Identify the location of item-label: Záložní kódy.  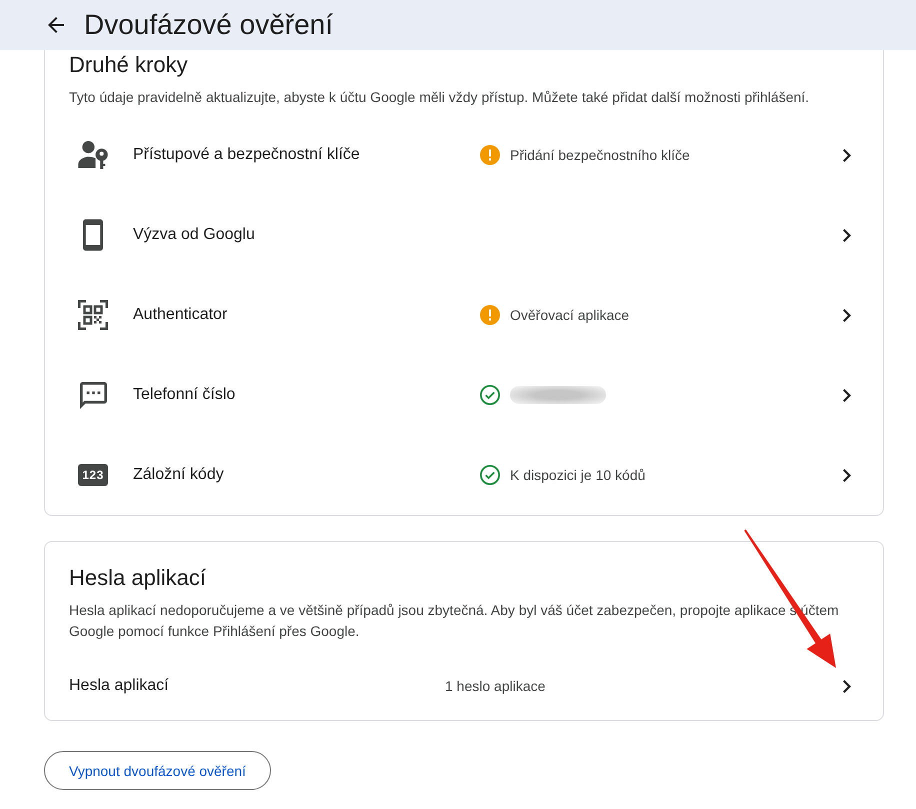
(179, 475).